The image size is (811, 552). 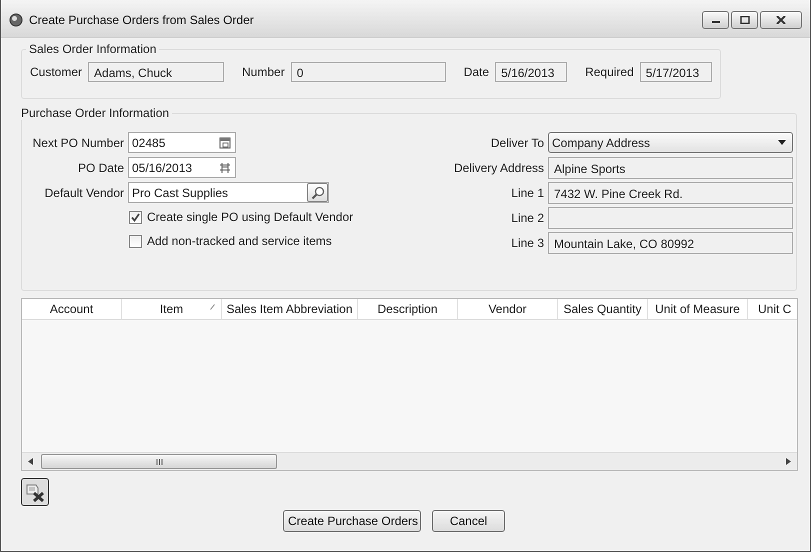 What do you see at coordinates (56, 72) in the screenshot?
I see `field-label: Customer` at bounding box center [56, 72].